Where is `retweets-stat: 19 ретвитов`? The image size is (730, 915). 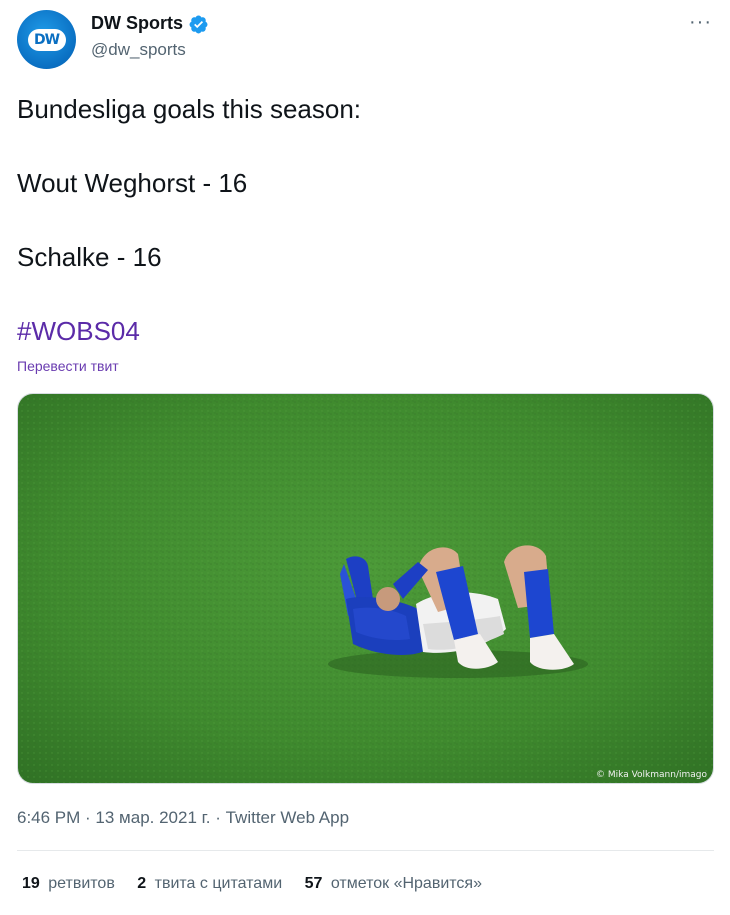 retweets-stat: 19 ретвитов is located at coordinates (68, 884).